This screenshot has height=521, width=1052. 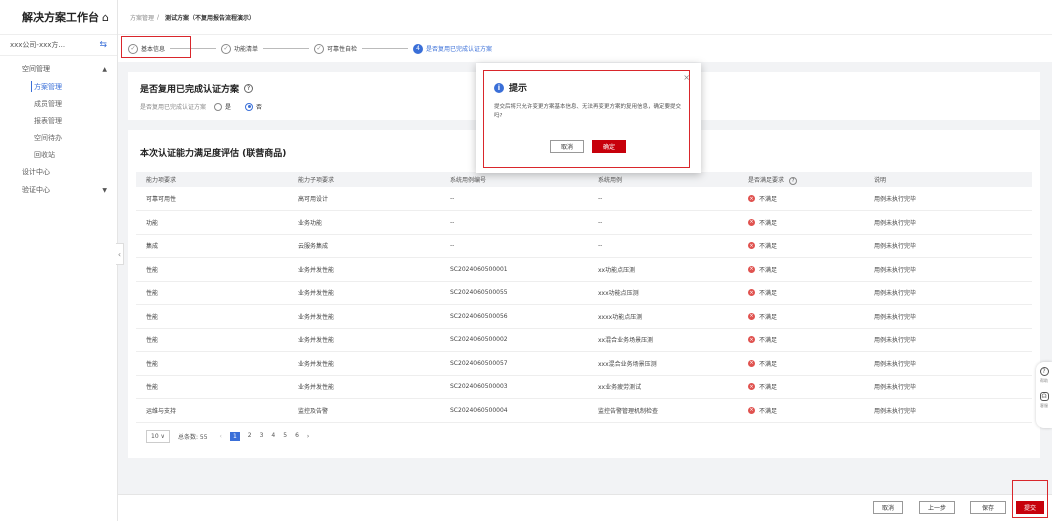 I want to click on step-reliability: ✓ 可靠性自检, so click(x=336, y=48).